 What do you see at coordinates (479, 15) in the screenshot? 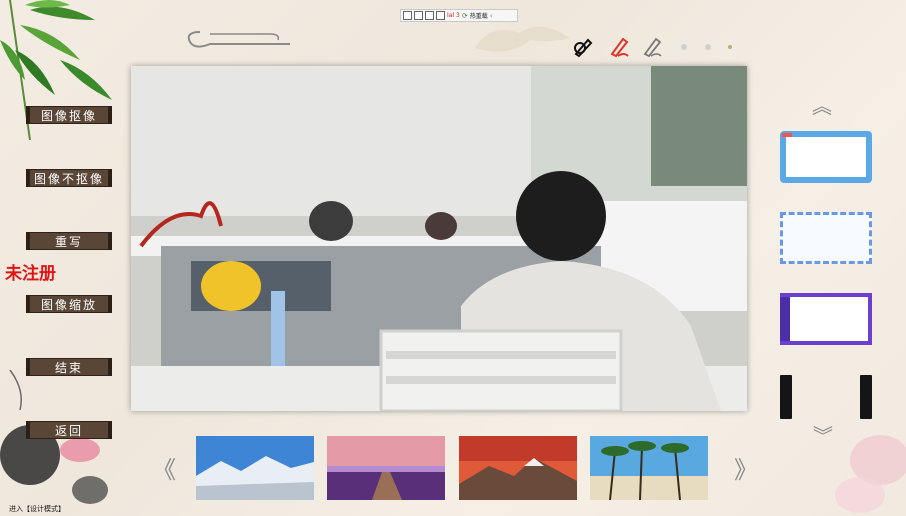
I see `hot-reload-button: 热重载` at bounding box center [479, 15].